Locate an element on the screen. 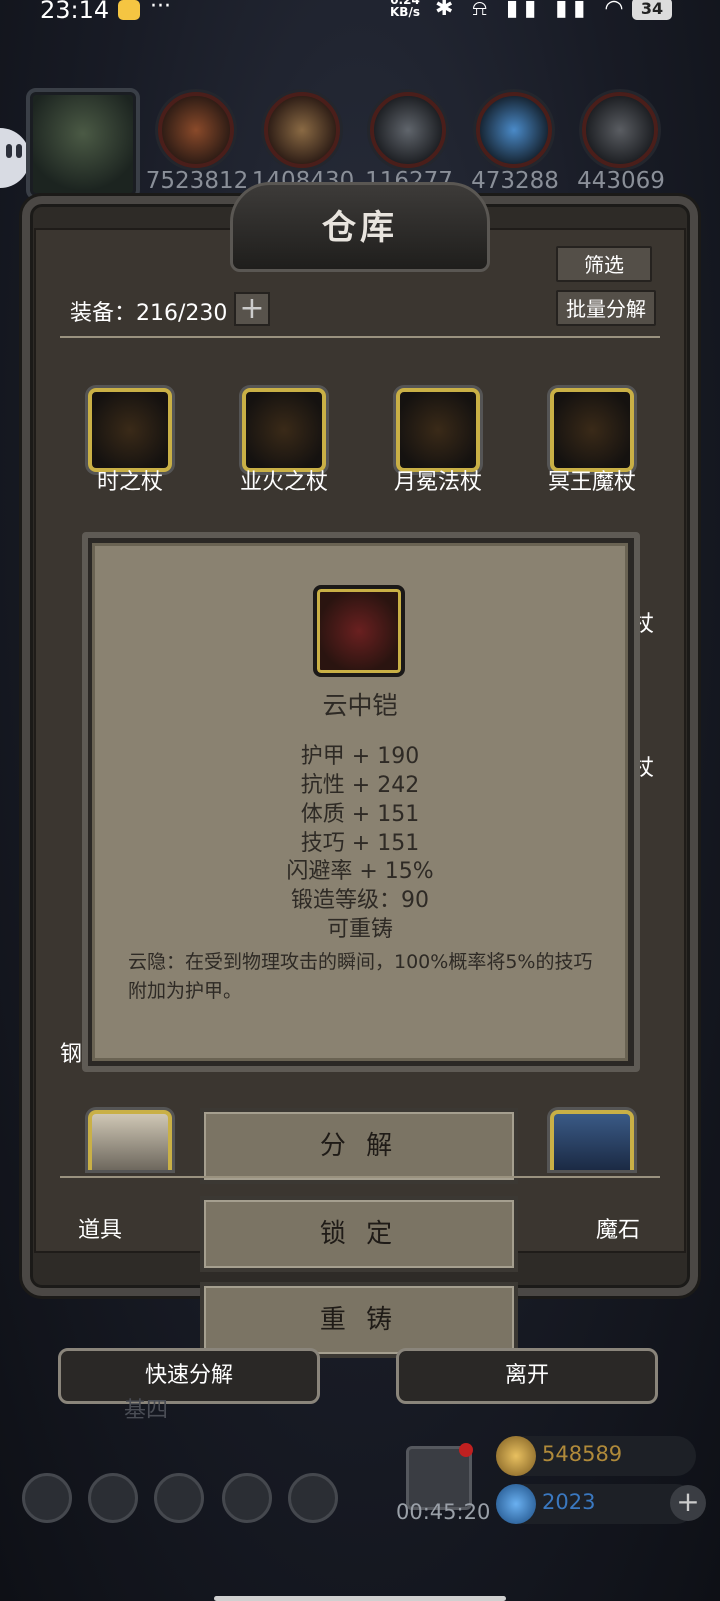 The width and height of the screenshot is (720, 1601). battery-icon: 34 is located at coordinates (652, 10).